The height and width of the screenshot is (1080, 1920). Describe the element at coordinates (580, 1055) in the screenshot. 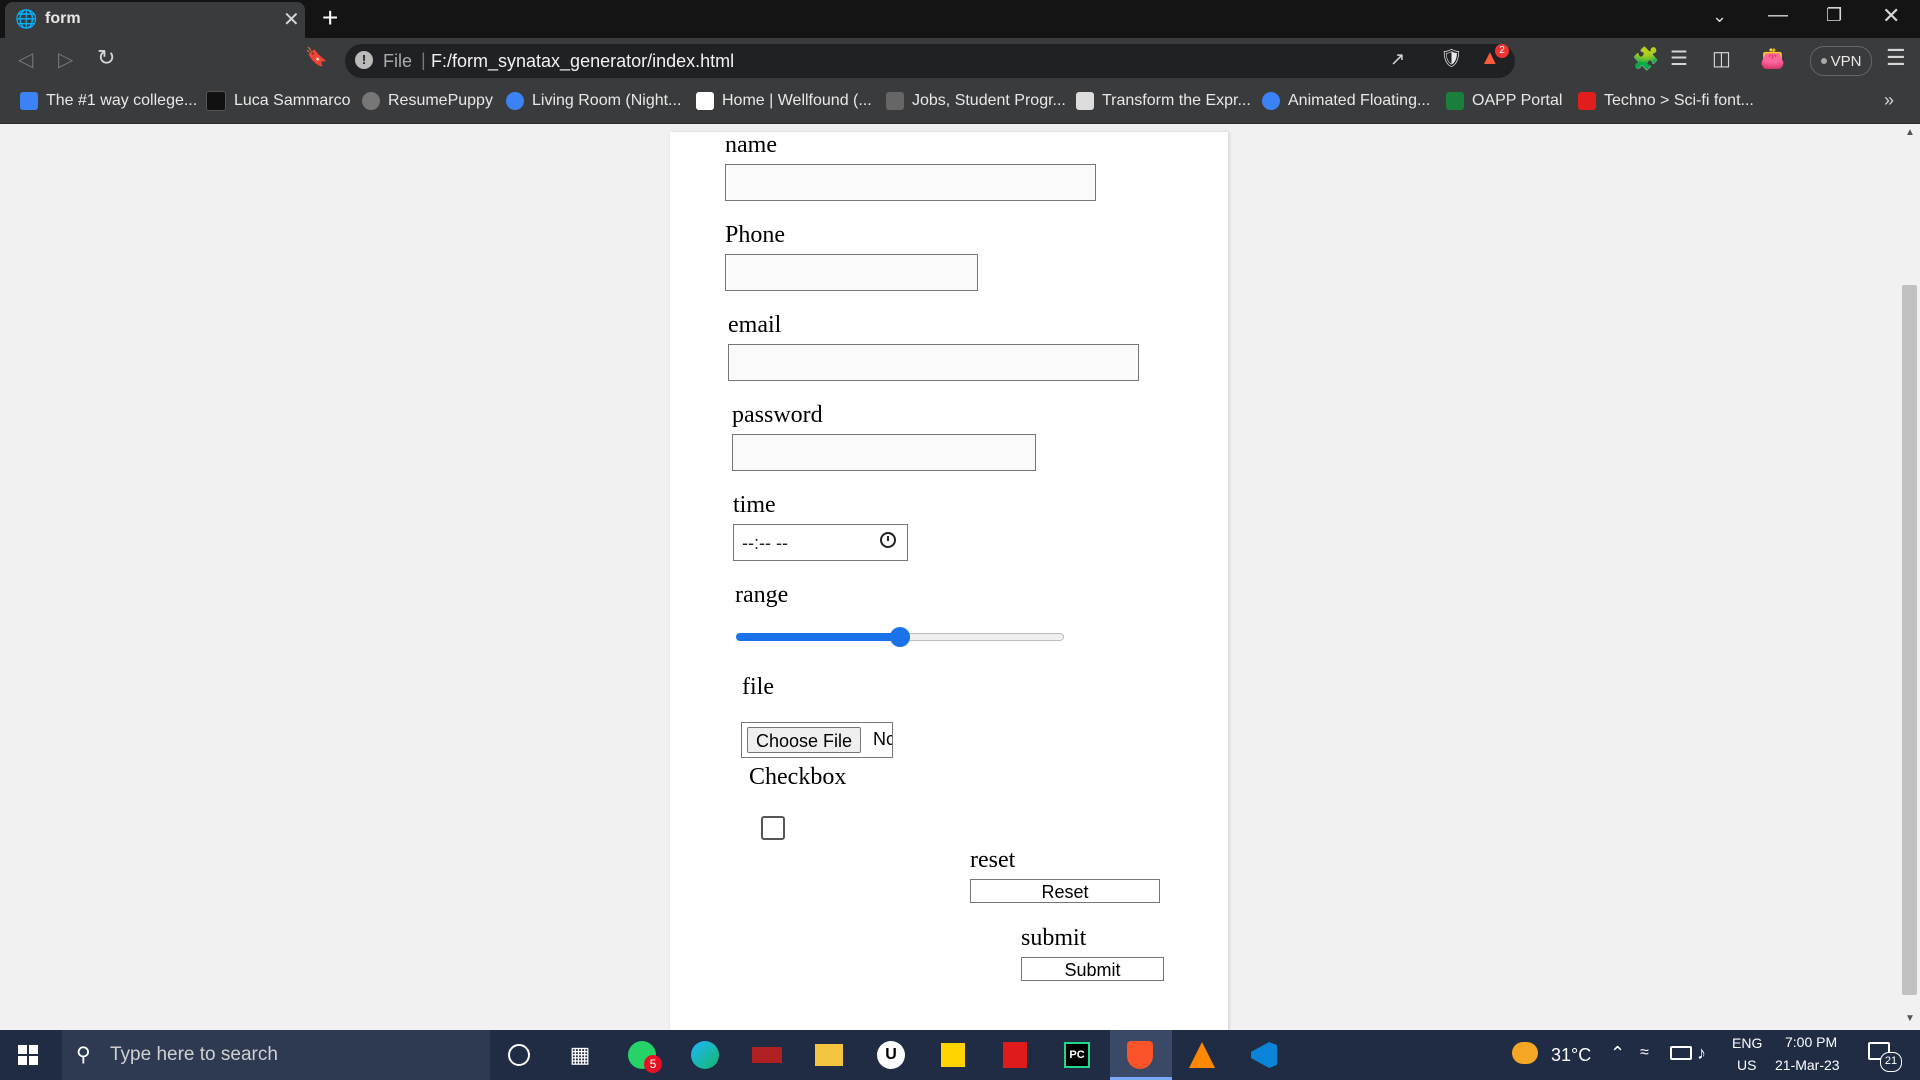

I see `task-view-icon: ▦` at that location.